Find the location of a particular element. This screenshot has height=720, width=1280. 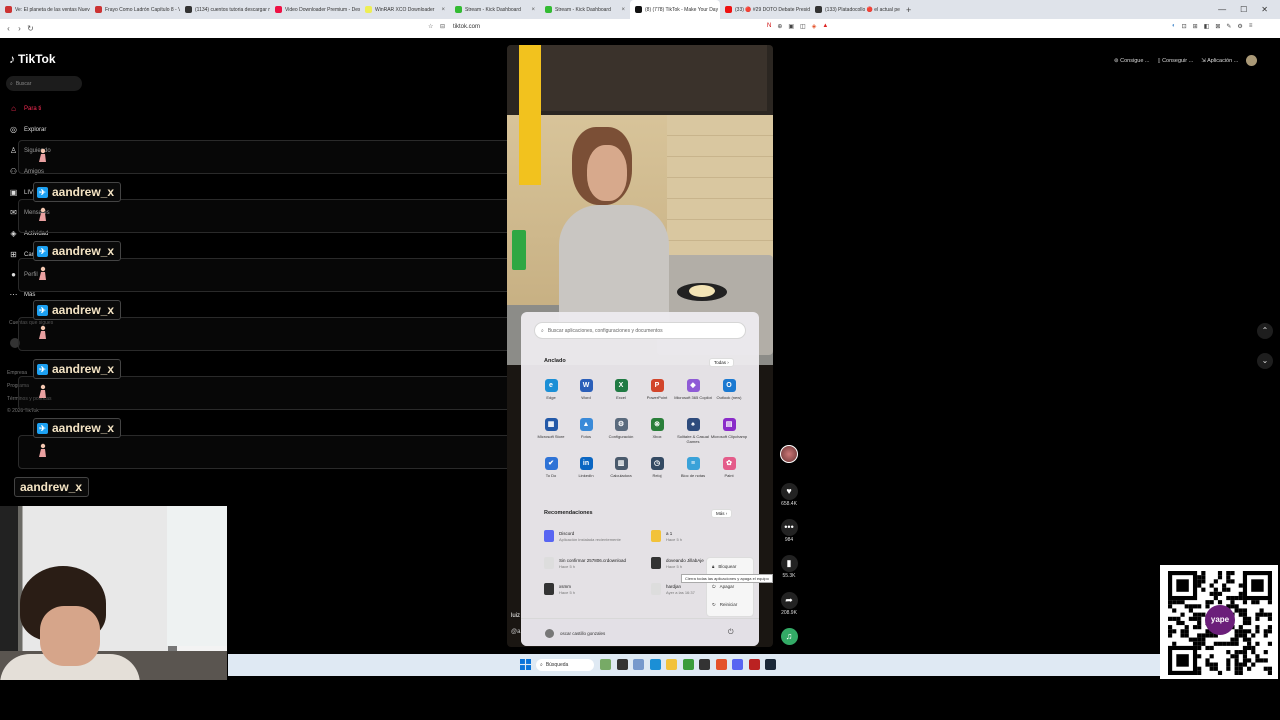

new-tab-button: + is located at coordinates (908, 10).